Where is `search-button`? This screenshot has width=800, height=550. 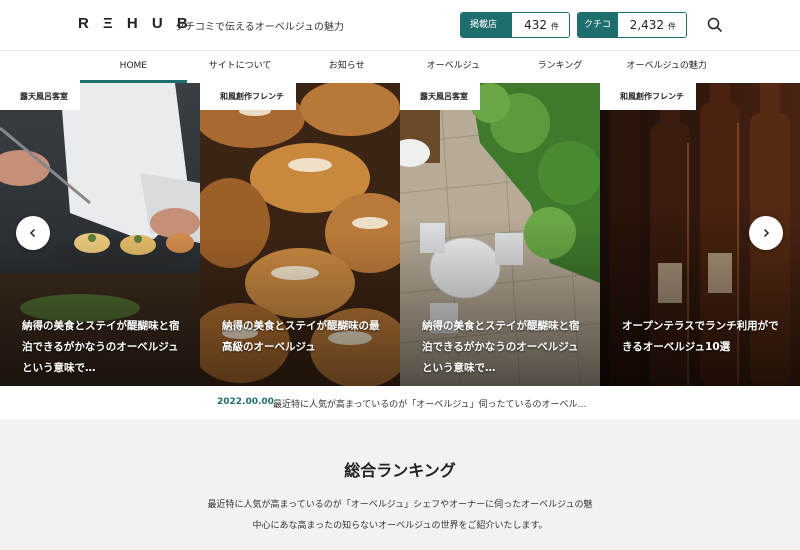
search-button is located at coordinates (715, 25).